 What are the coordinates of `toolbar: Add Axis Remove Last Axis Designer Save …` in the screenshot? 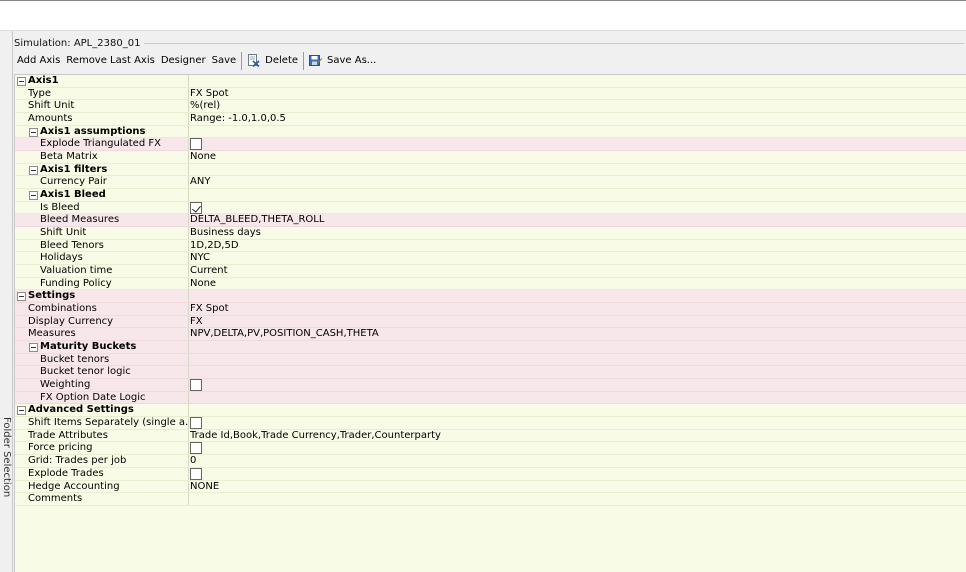 It's located at (196, 60).